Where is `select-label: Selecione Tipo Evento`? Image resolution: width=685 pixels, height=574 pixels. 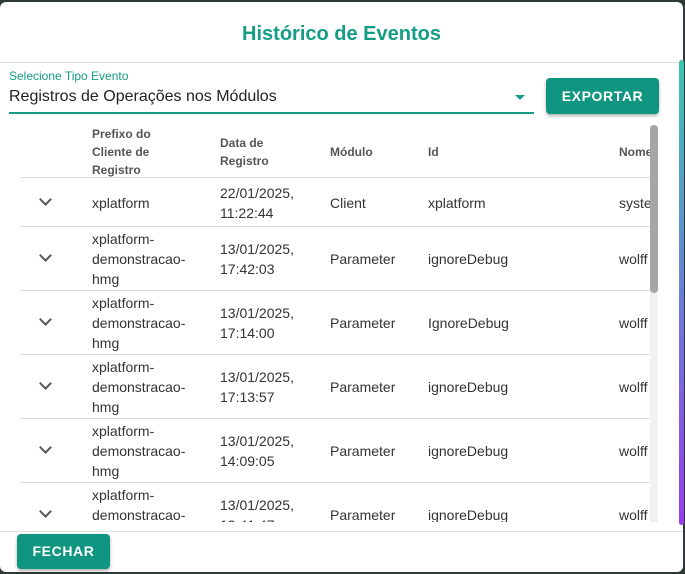 select-label: Selecione Tipo Evento is located at coordinates (69, 76).